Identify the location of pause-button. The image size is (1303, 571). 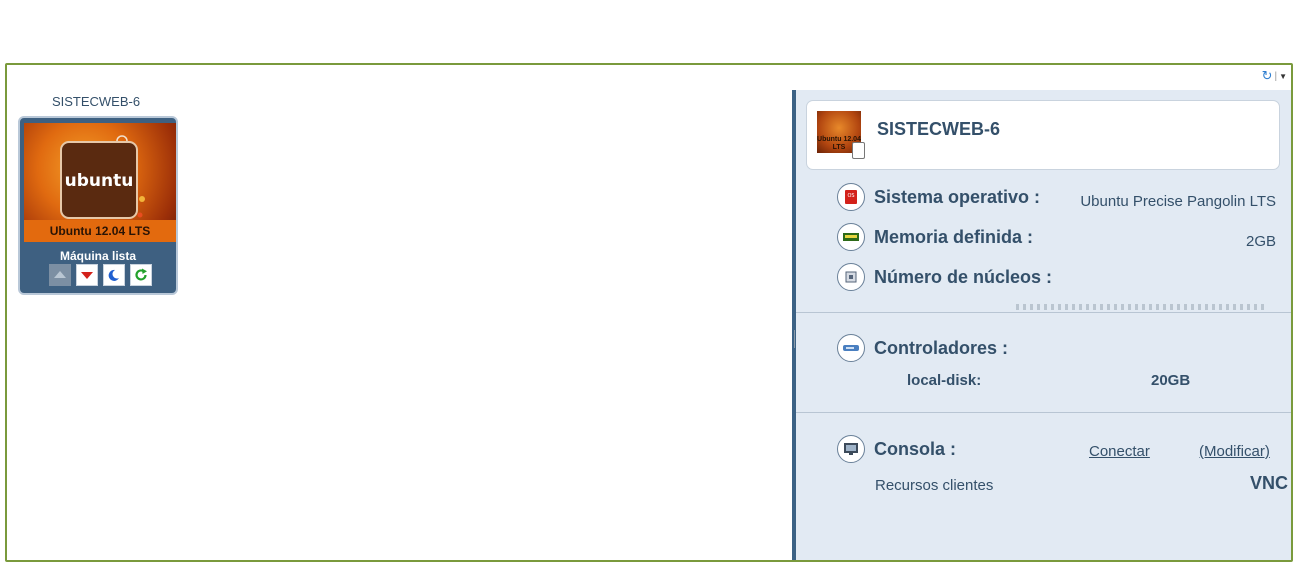
(114, 275).